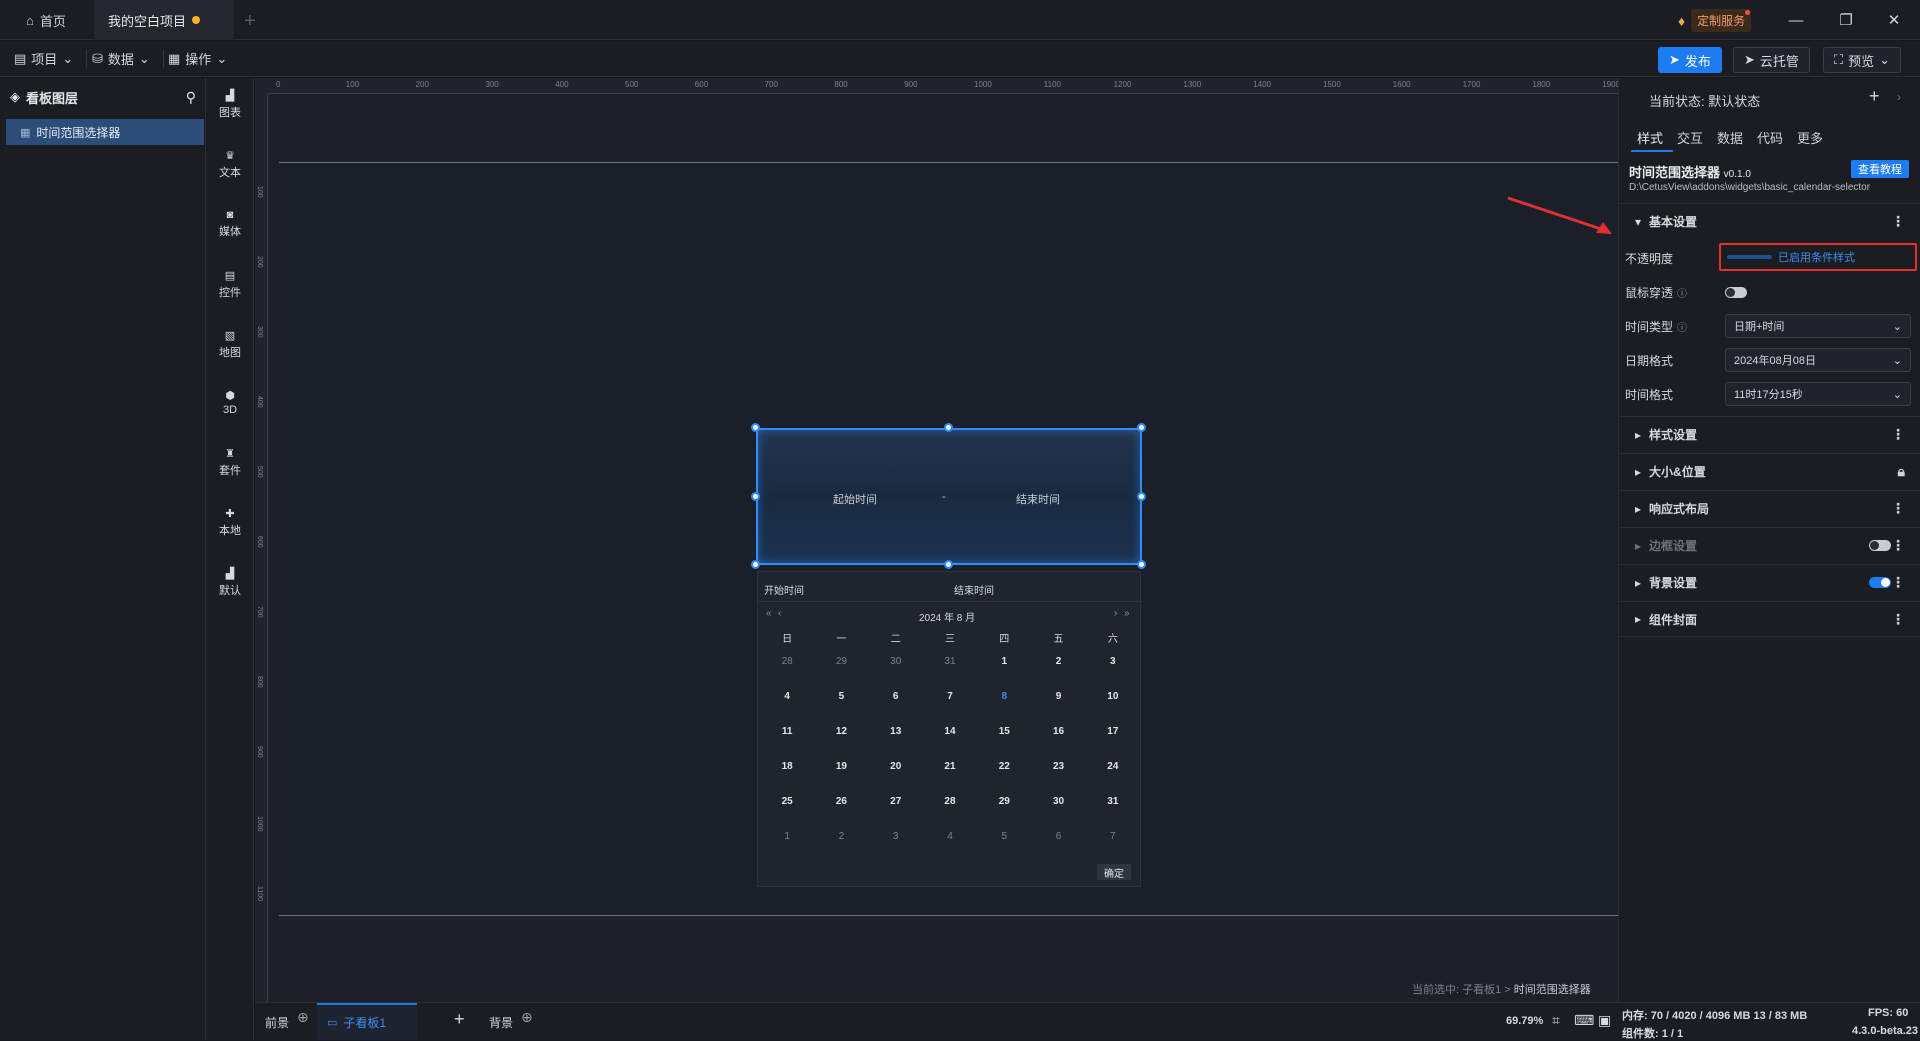 The width and height of the screenshot is (1920, 1041). Describe the element at coordinates (1810, 137) in the screenshot. I see `tab-more: 更多` at that location.